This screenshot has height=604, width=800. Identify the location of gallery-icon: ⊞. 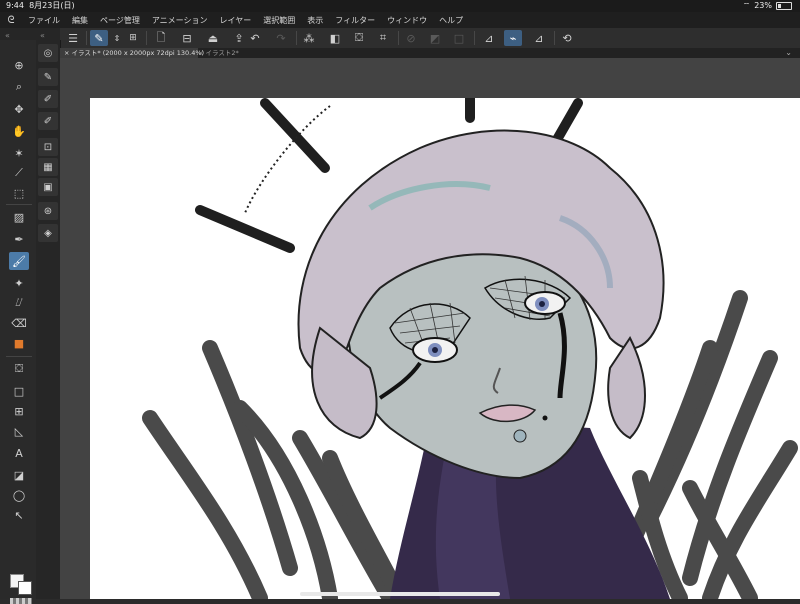
(133, 38).